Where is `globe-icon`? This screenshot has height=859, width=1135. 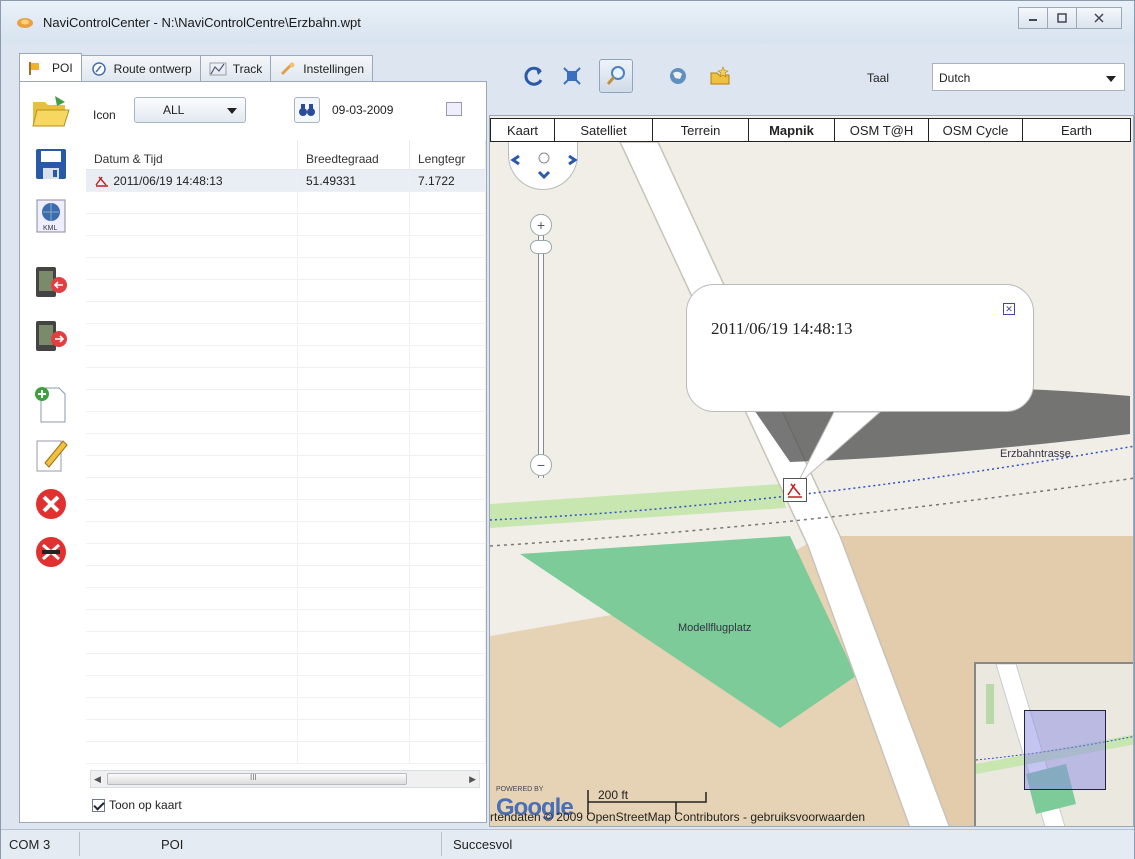 globe-icon is located at coordinates (678, 76).